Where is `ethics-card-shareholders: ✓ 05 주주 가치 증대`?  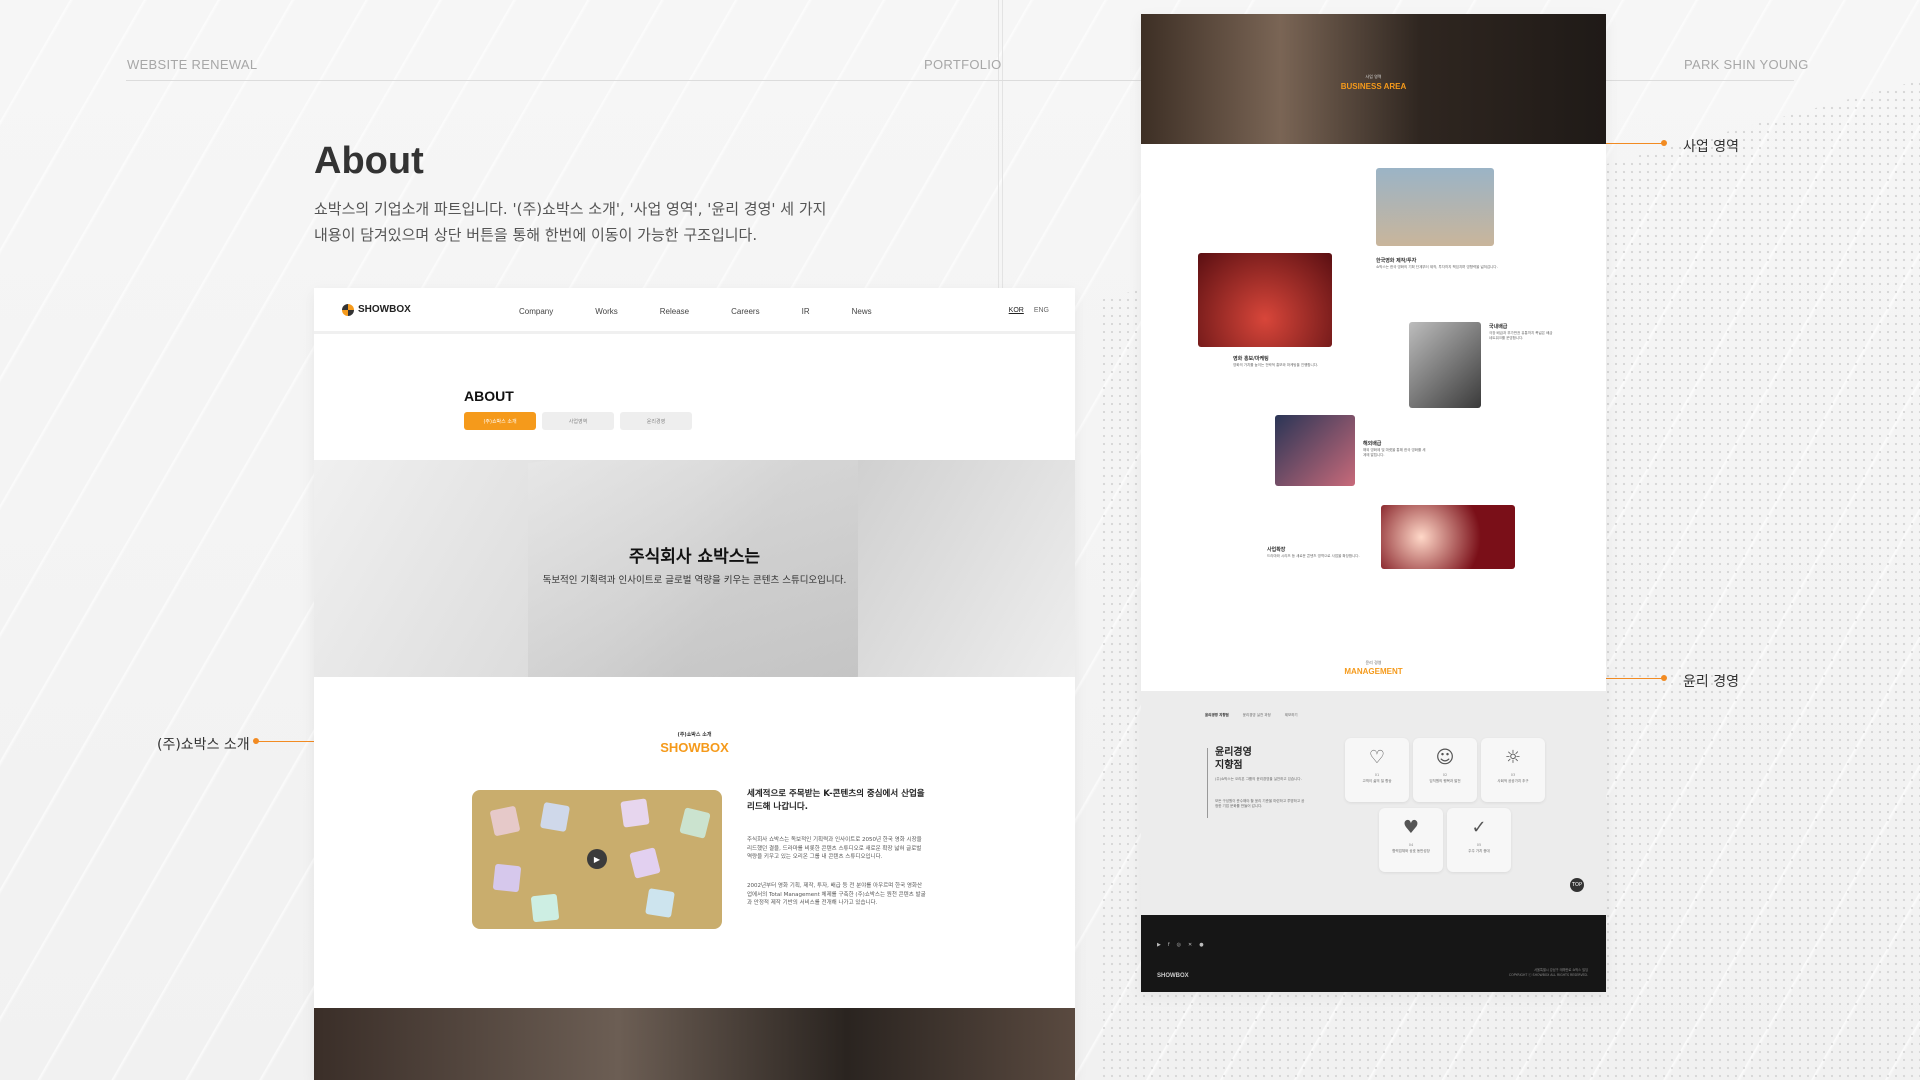
ethics-card-shareholders: ✓ 05 주주 가치 증대 is located at coordinates (1479, 840).